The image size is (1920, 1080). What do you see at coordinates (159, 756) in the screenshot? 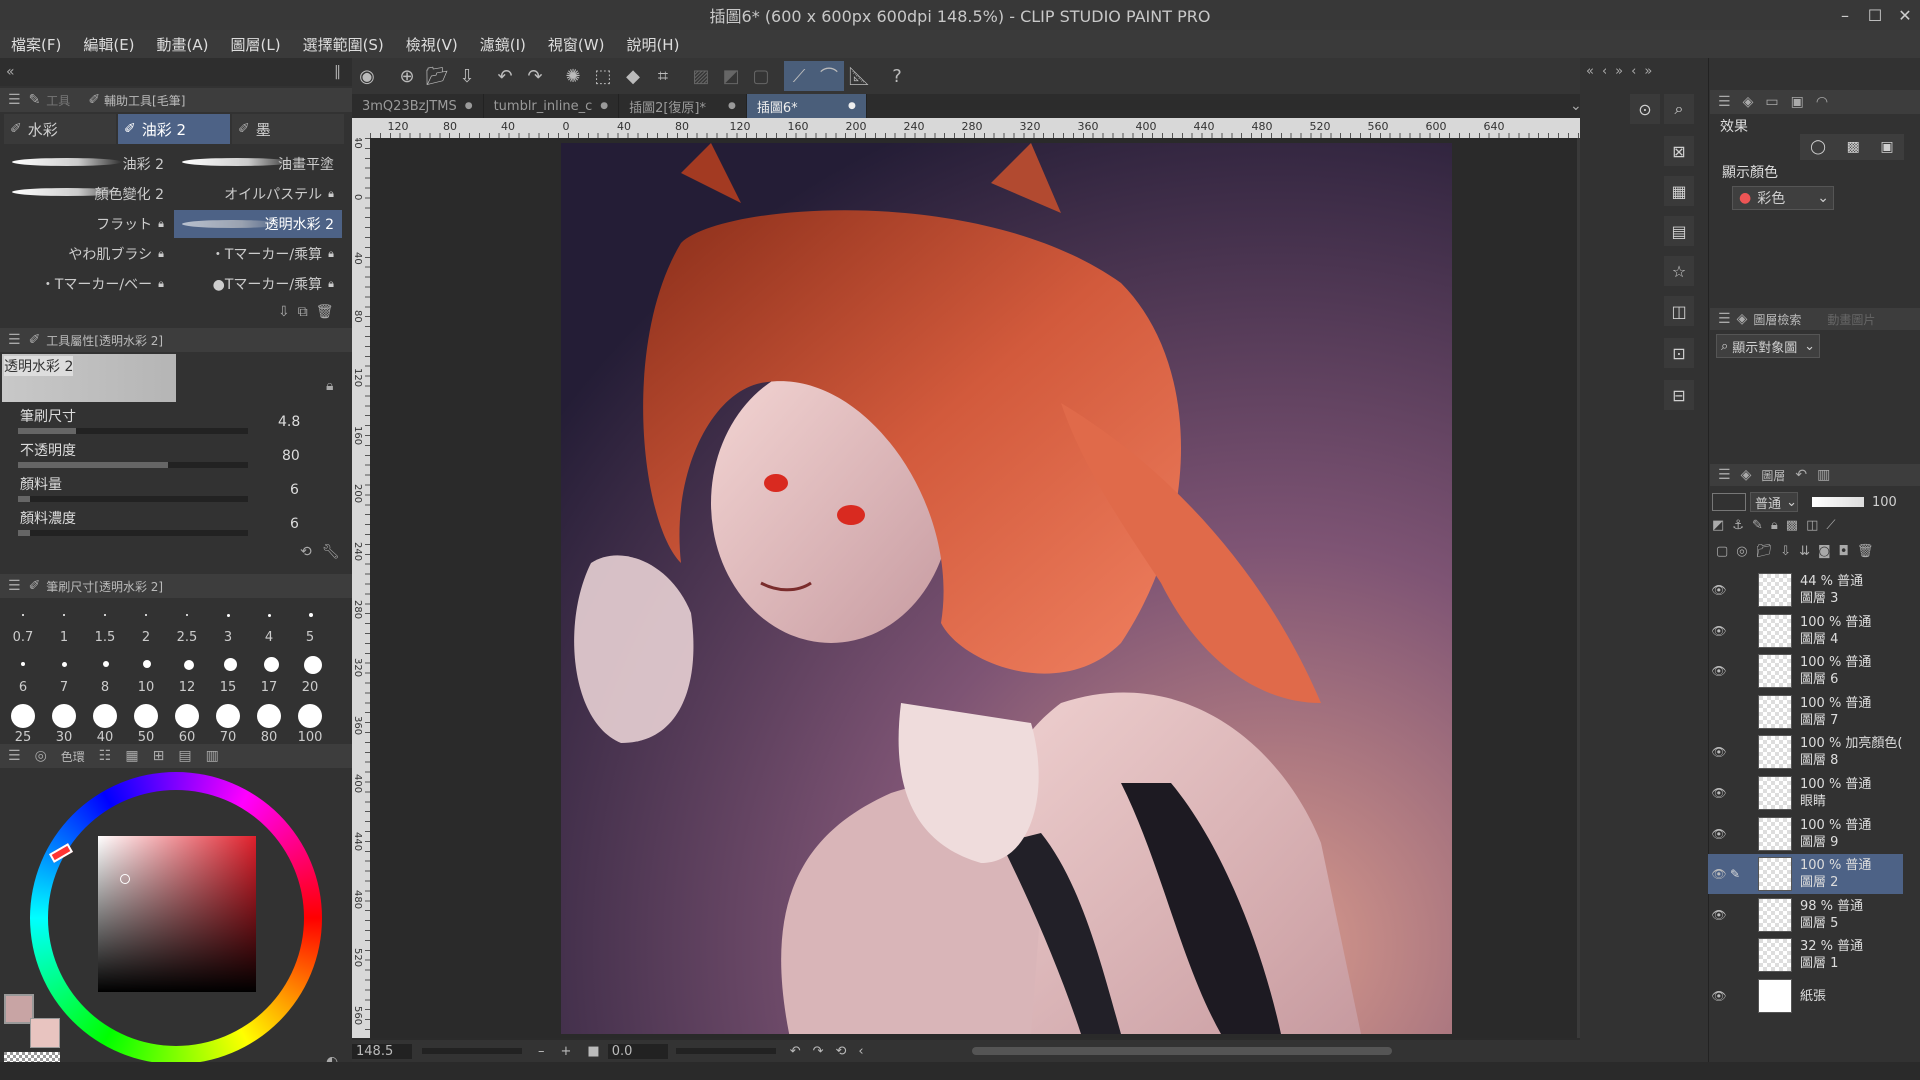
I see `intermediate-color-tab-icon: ⊞` at bounding box center [159, 756].